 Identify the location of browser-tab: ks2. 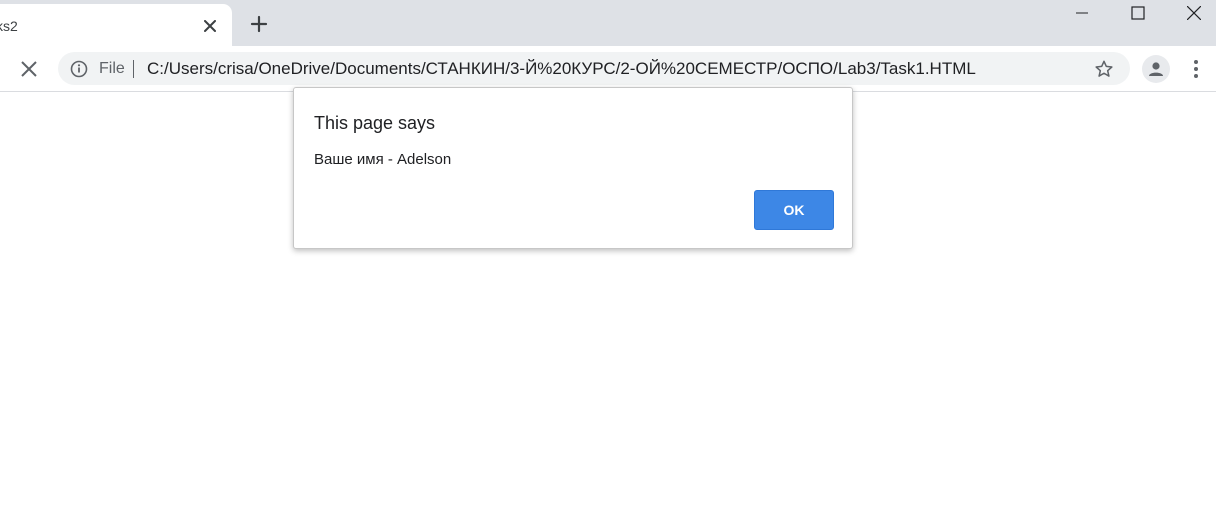
(116, 25).